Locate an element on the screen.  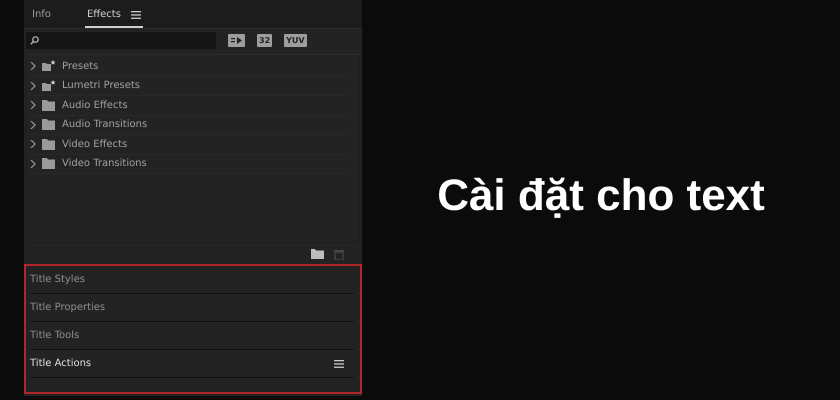
tree-item-label: Presets is located at coordinates (80, 66).